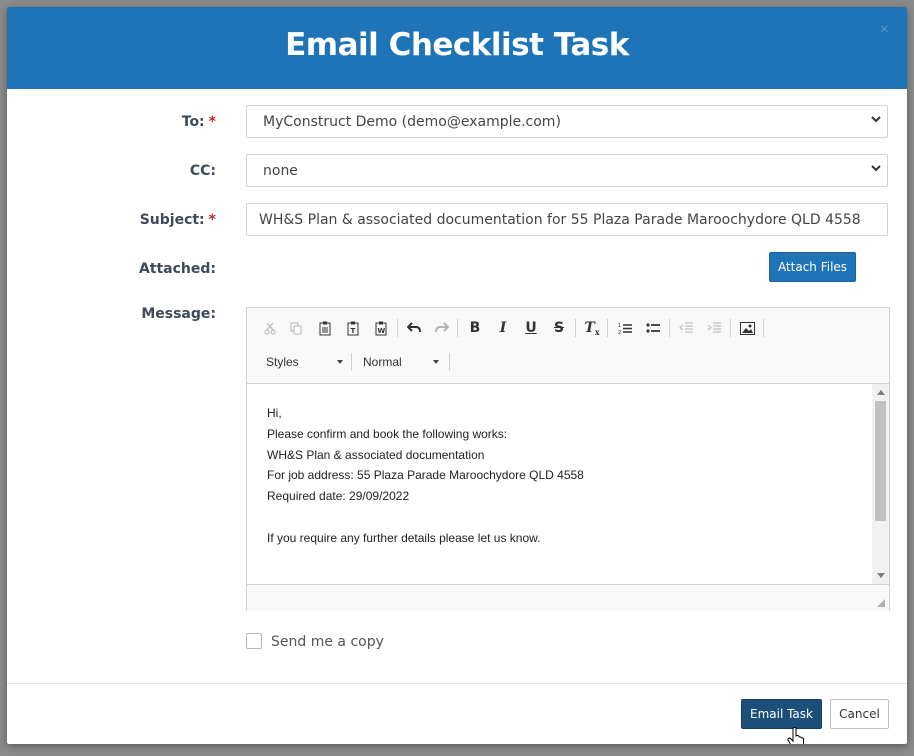 The image size is (914, 756). I want to click on copy-icon, so click(296, 328).